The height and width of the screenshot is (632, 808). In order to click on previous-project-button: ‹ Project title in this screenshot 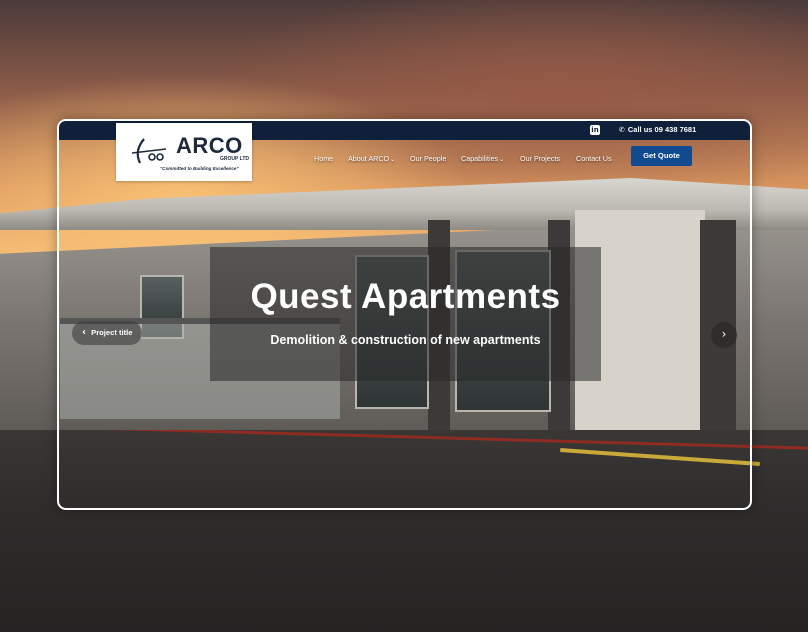, I will do `click(107, 333)`.